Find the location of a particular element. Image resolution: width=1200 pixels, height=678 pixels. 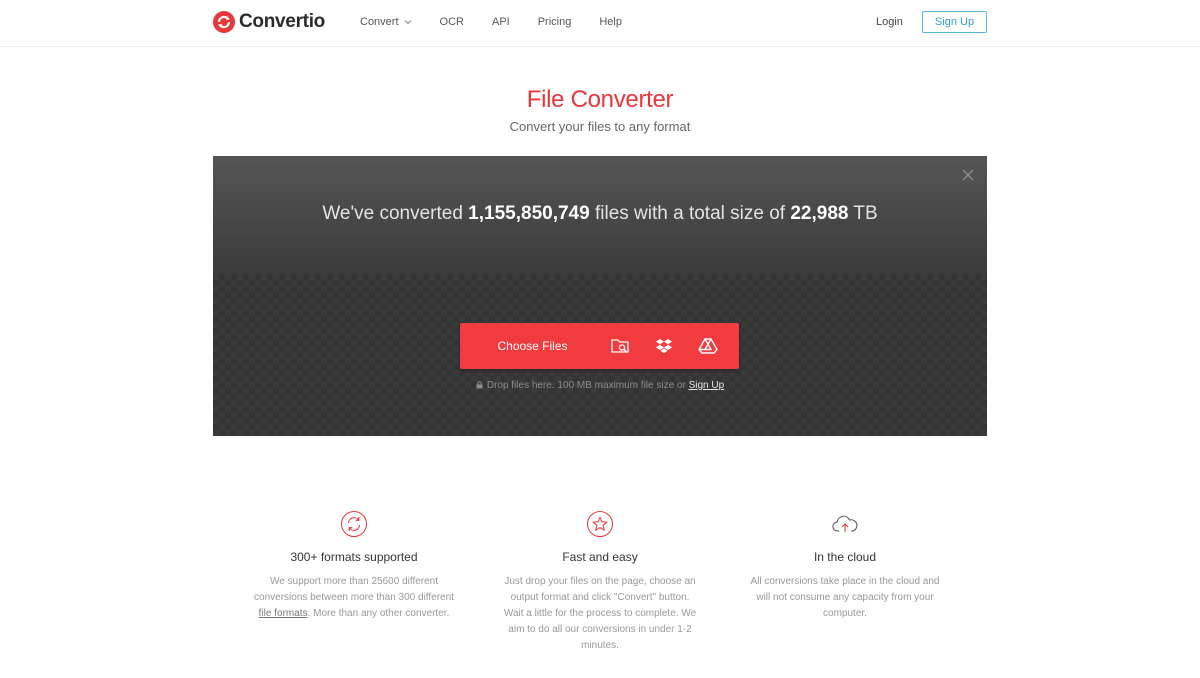

nav-api: API is located at coordinates (501, 22).